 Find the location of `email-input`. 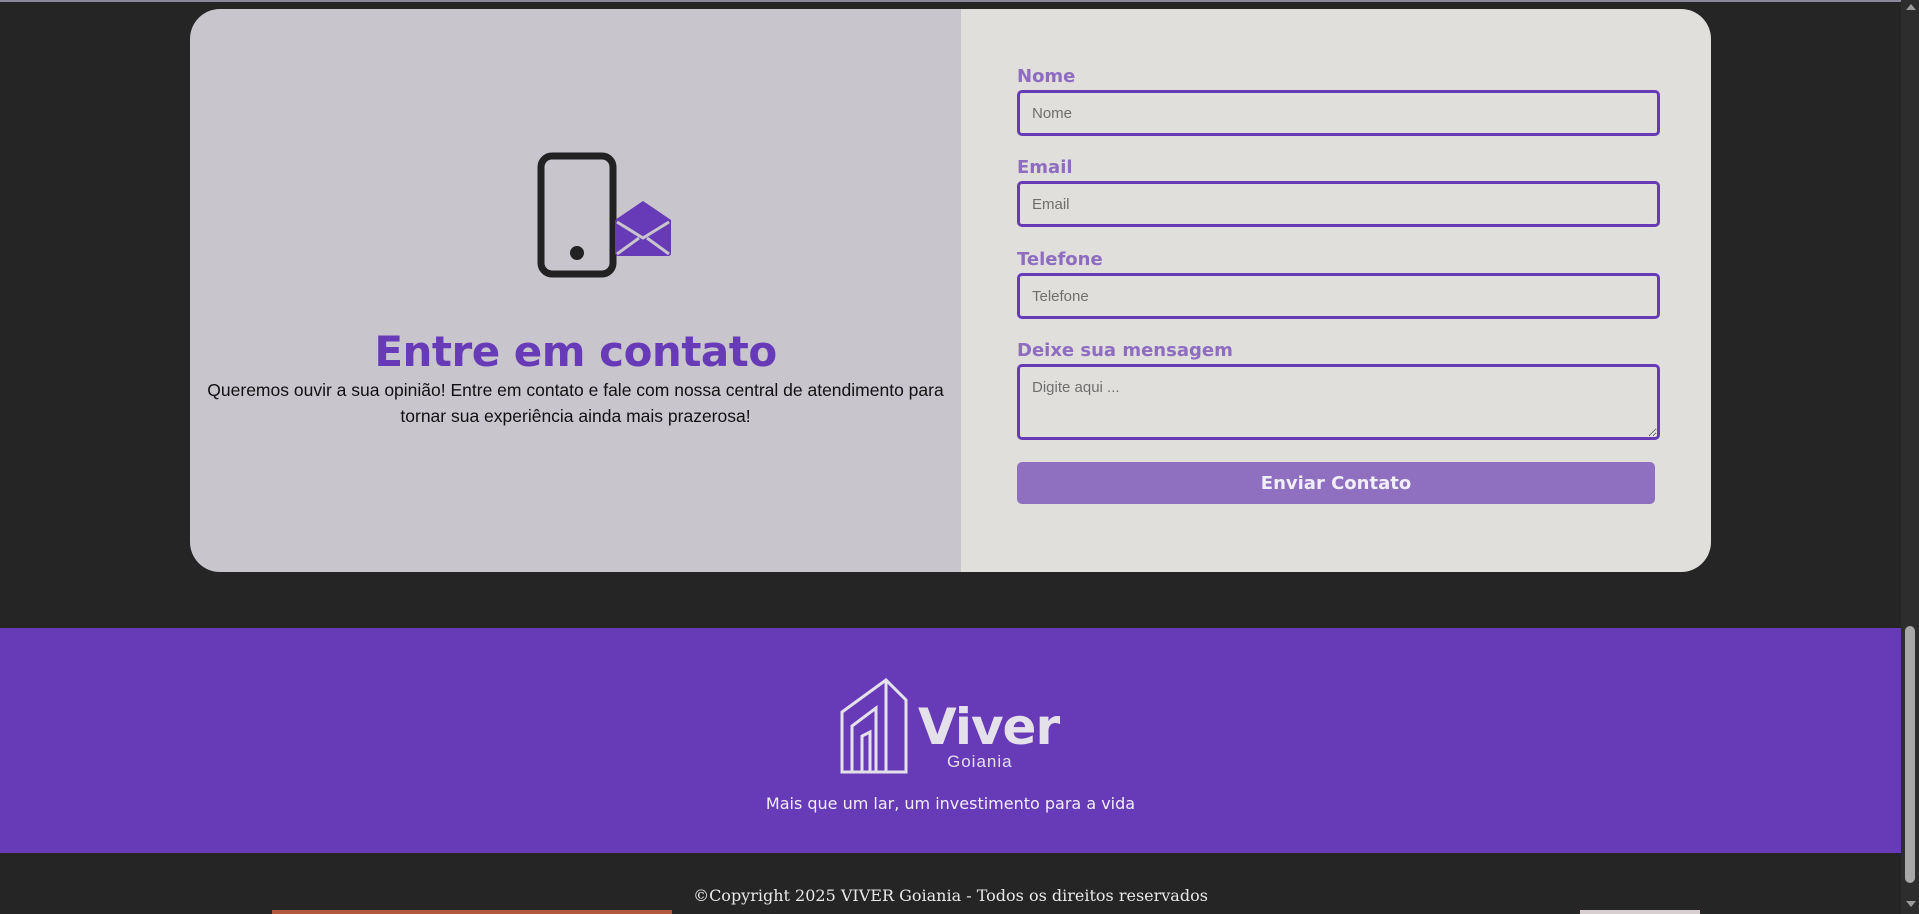

email-input is located at coordinates (1338, 204).